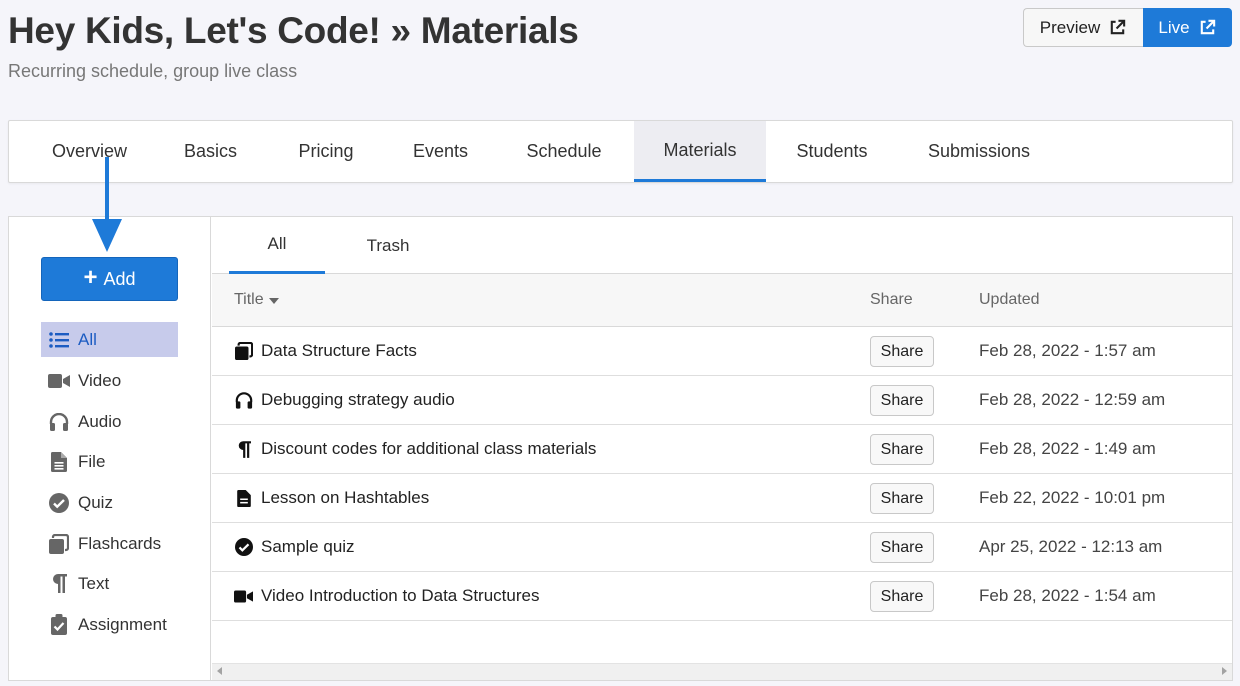 This screenshot has width=1240, height=686. I want to click on tab-materials: Materials, so click(700, 151).